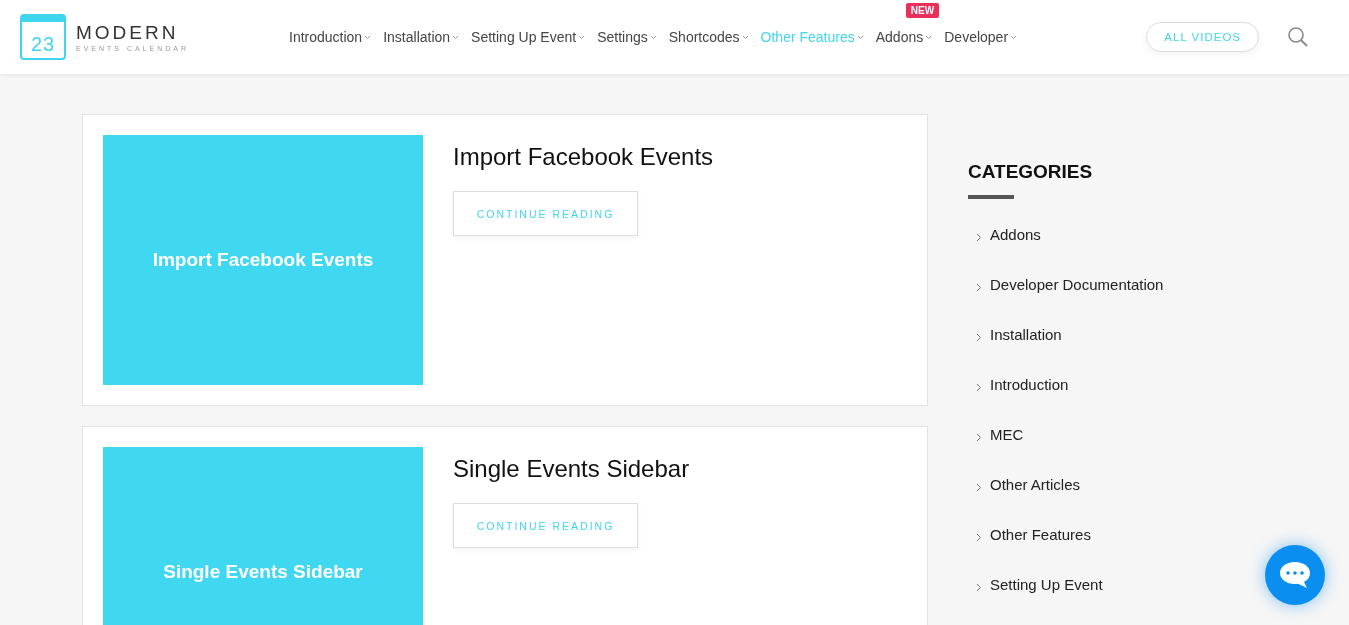  Describe the element at coordinates (1066, 384) in the screenshot. I see `category-link: Introduction` at that location.